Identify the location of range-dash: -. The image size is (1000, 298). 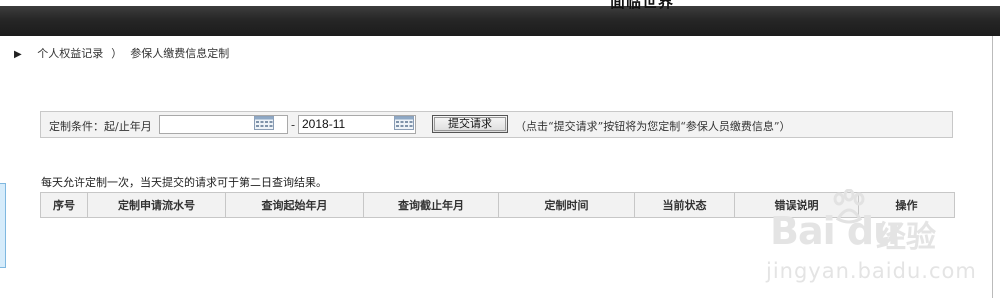
(293, 125).